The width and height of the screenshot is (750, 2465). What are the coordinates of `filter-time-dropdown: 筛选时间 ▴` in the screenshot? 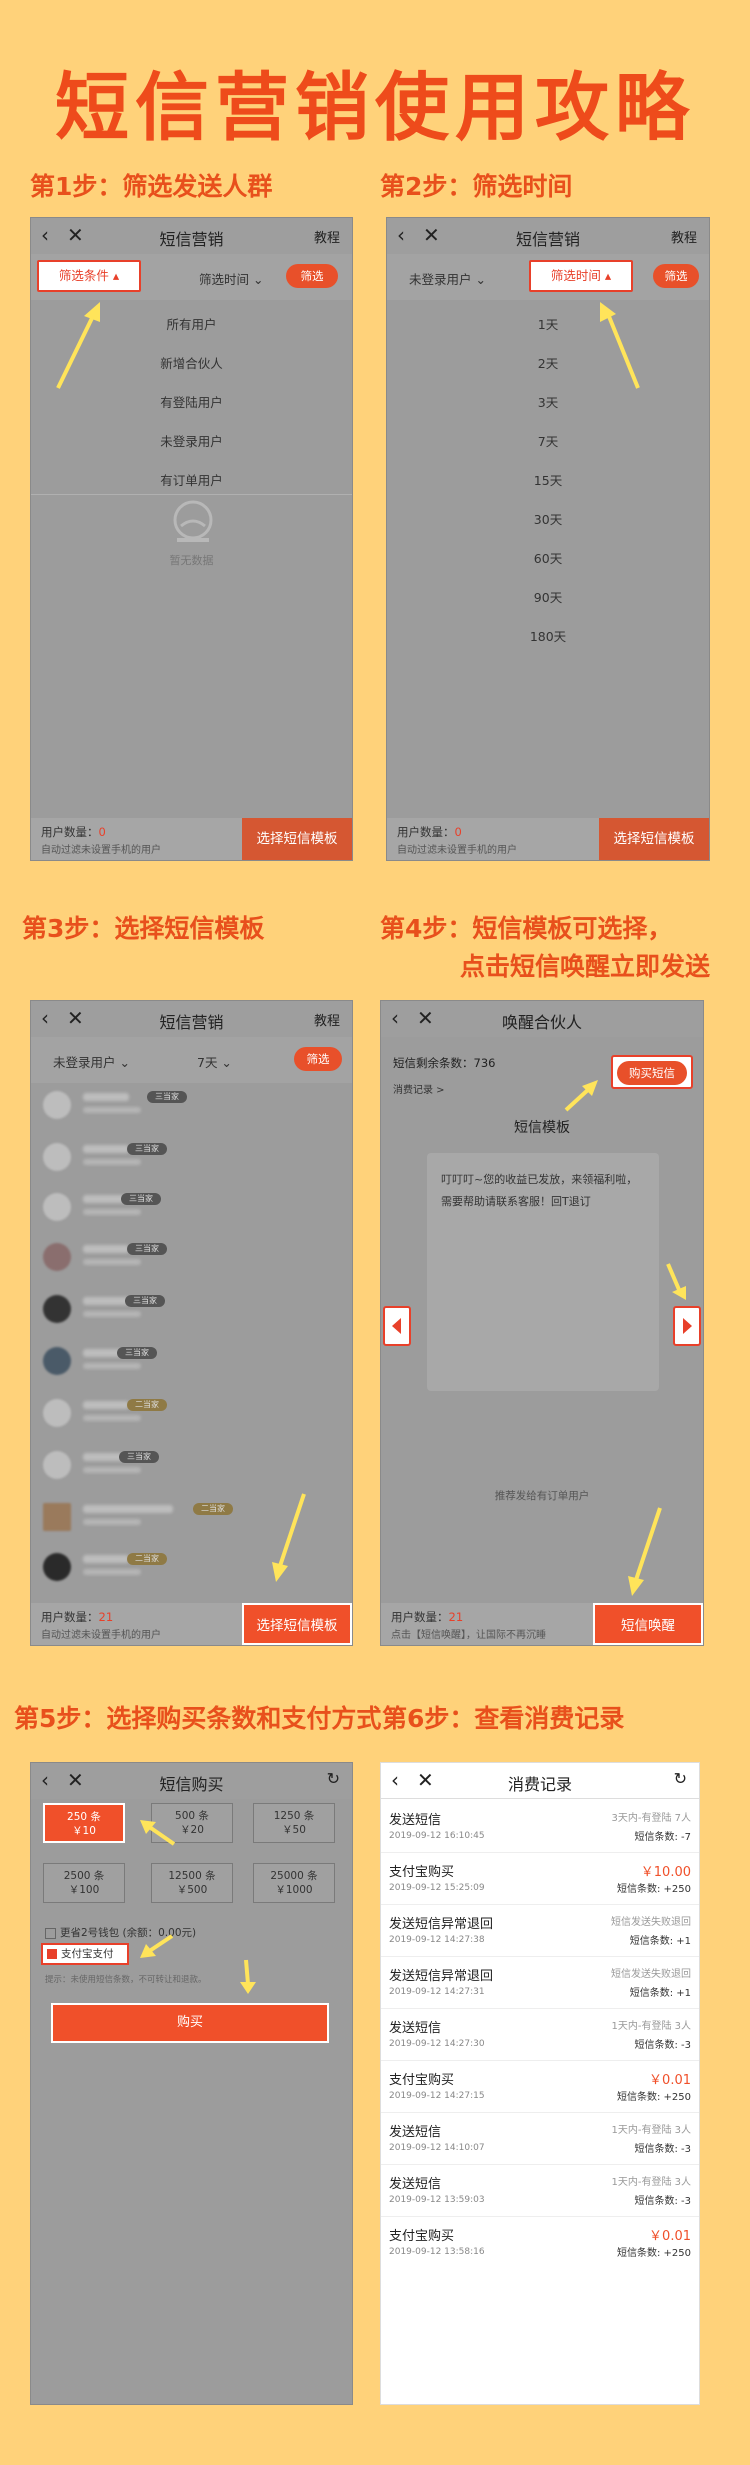 It's located at (581, 276).